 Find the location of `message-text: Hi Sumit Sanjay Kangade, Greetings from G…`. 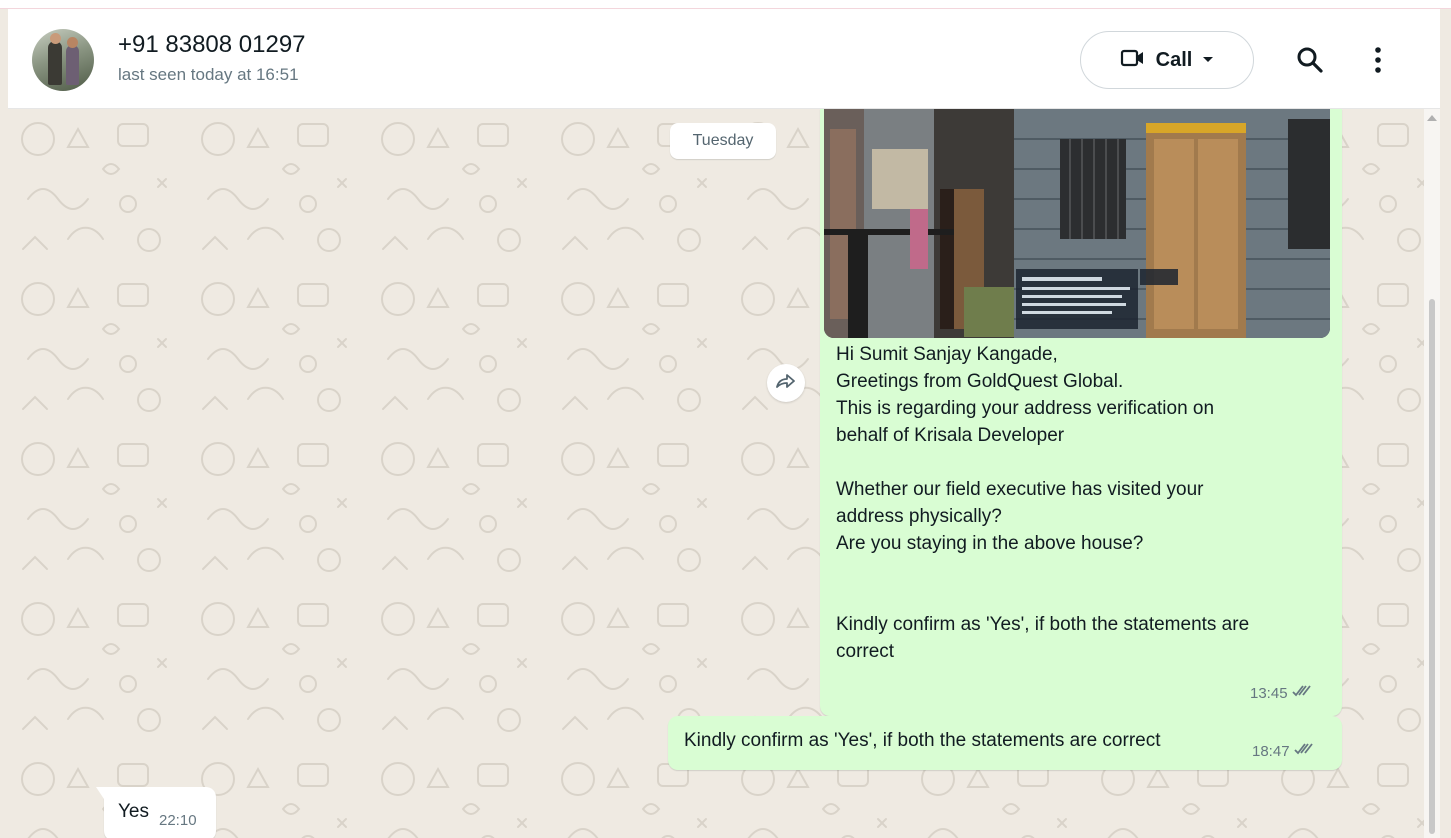

message-text: Hi Sumit Sanjay Kangade, Greetings from G… is located at coordinates (1081, 503).